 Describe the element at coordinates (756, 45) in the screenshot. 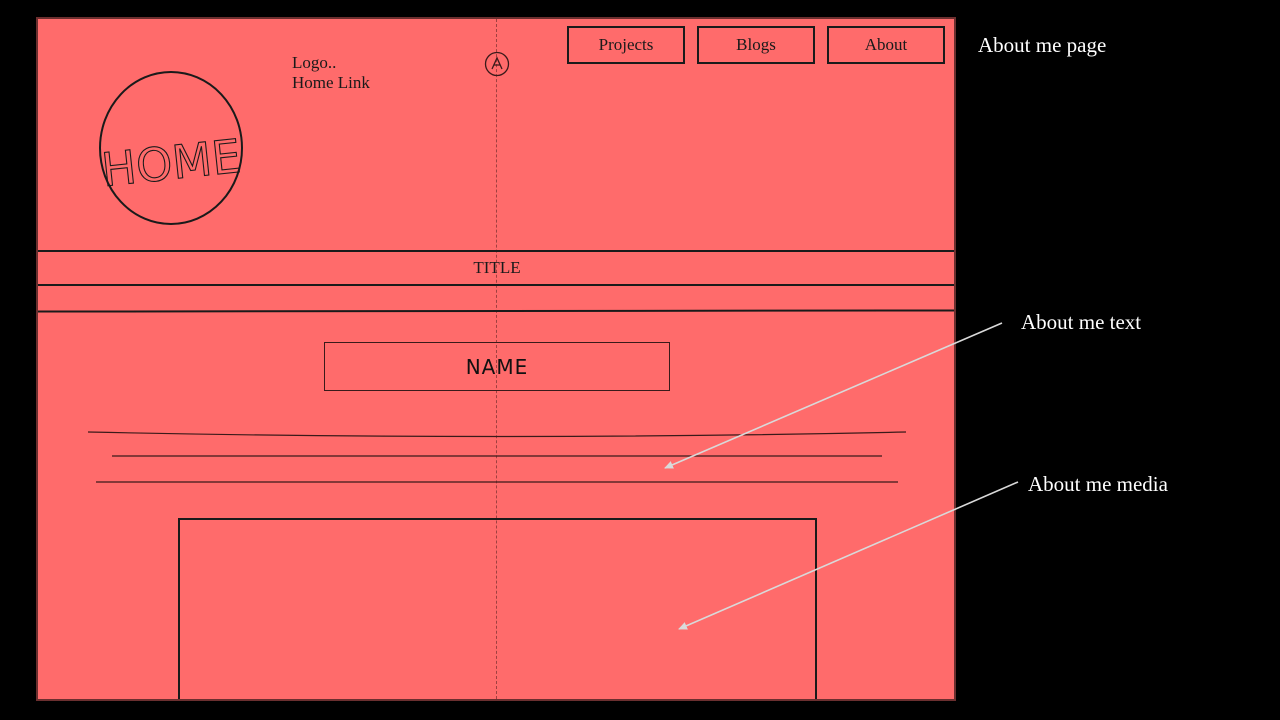

I see `nav-blogs-button: Blogs` at that location.